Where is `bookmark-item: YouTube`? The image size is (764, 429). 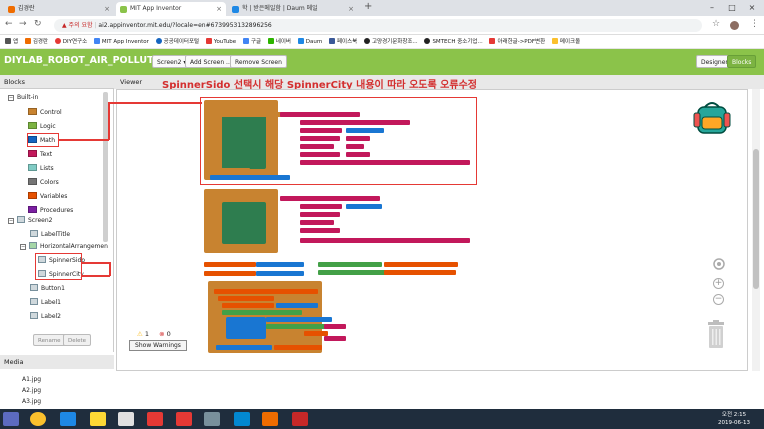 bookmark-item: YouTube is located at coordinates (220, 41).